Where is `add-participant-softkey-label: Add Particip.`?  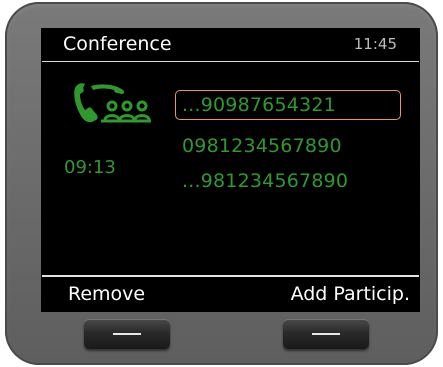
add-participant-softkey-label: Add Particip. is located at coordinates (350, 294).